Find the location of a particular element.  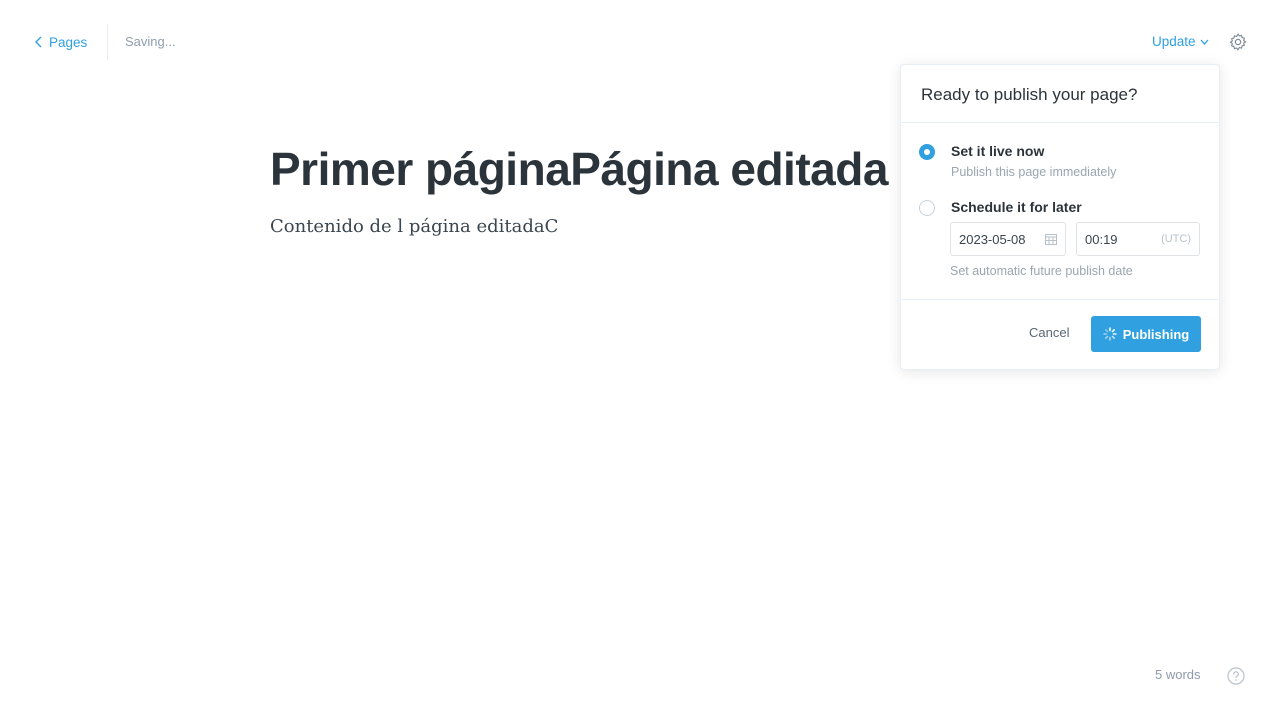

back-to-pages-link: Pages is located at coordinates (60, 42).